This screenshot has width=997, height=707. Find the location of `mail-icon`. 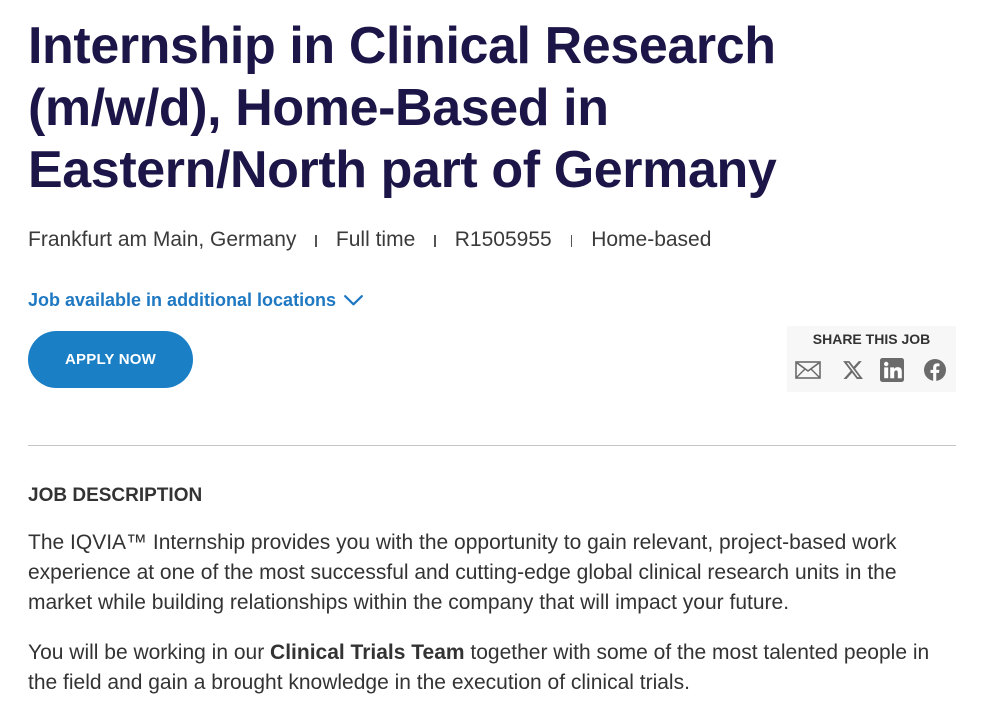

mail-icon is located at coordinates (808, 370).